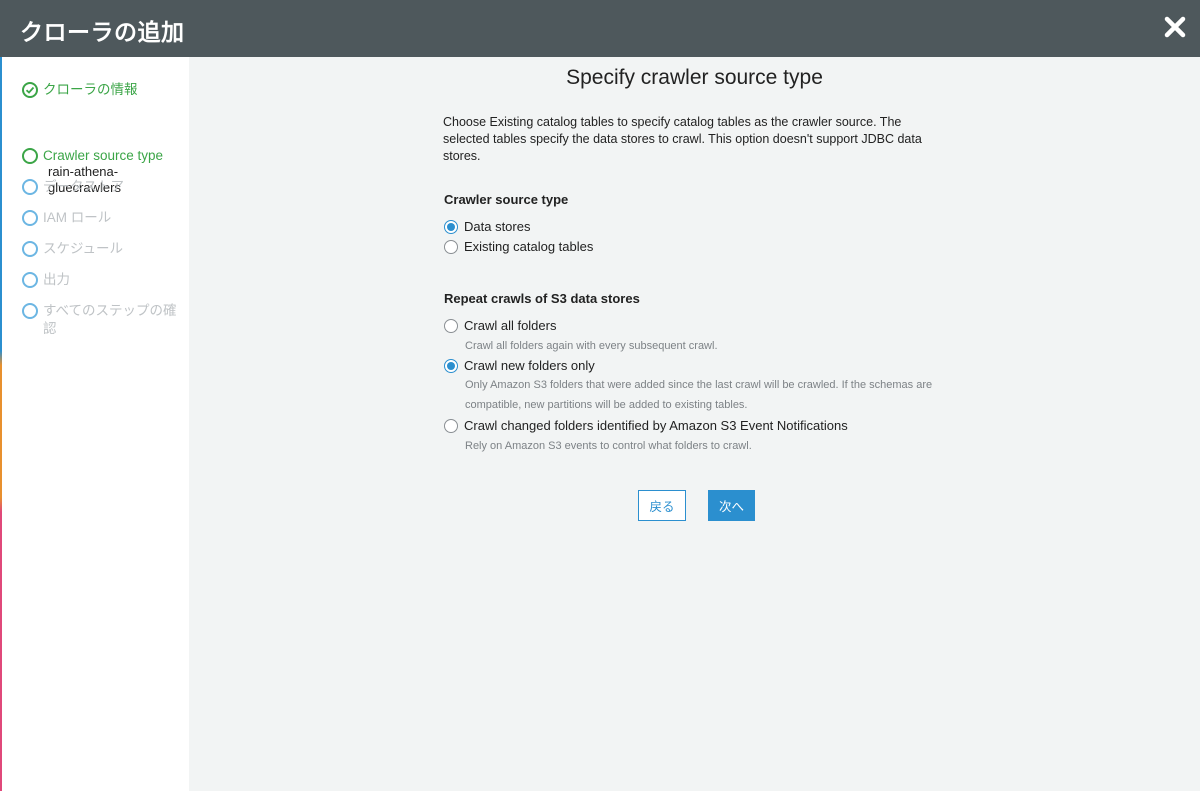 The height and width of the screenshot is (791, 1200). I want to click on step-schedule: スケジュール, so click(72, 249).